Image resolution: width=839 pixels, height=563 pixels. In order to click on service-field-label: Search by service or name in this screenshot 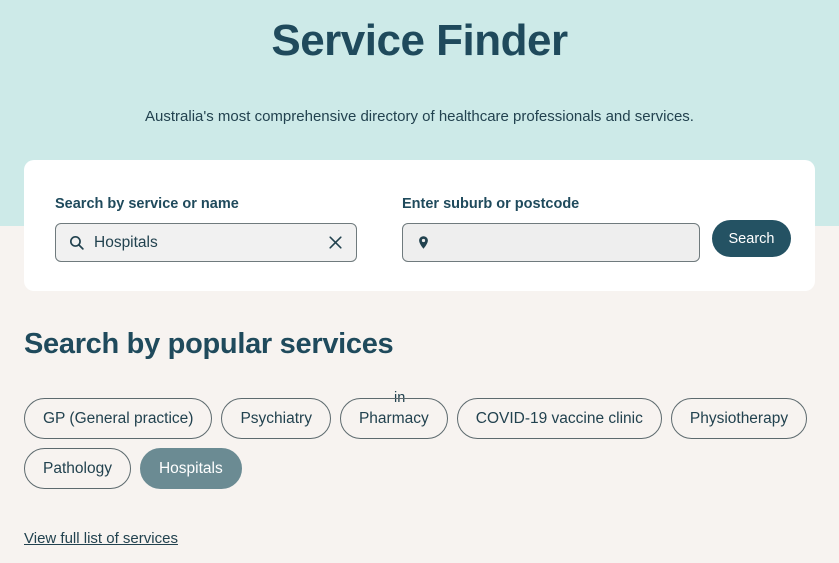, I will do `click(147, 204)`.